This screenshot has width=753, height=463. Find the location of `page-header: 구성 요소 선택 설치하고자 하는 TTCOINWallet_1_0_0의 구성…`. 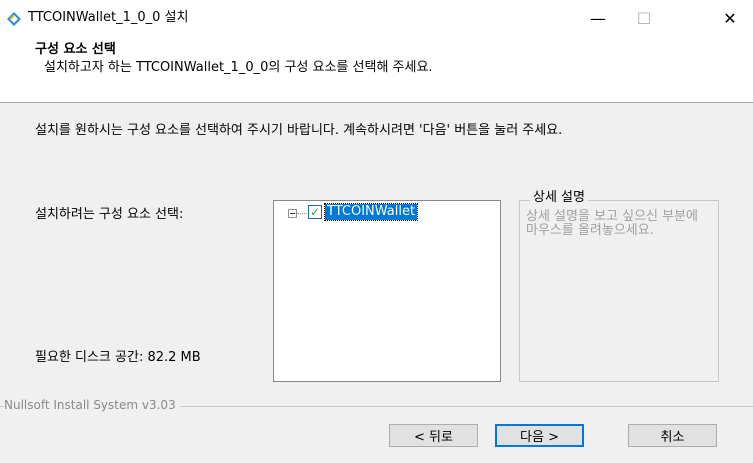

page-header: 구성 요소 선택 설치하고자 하는 TTCOINWallet_1_0_0의 구성… is located at coordinates (376, 69).